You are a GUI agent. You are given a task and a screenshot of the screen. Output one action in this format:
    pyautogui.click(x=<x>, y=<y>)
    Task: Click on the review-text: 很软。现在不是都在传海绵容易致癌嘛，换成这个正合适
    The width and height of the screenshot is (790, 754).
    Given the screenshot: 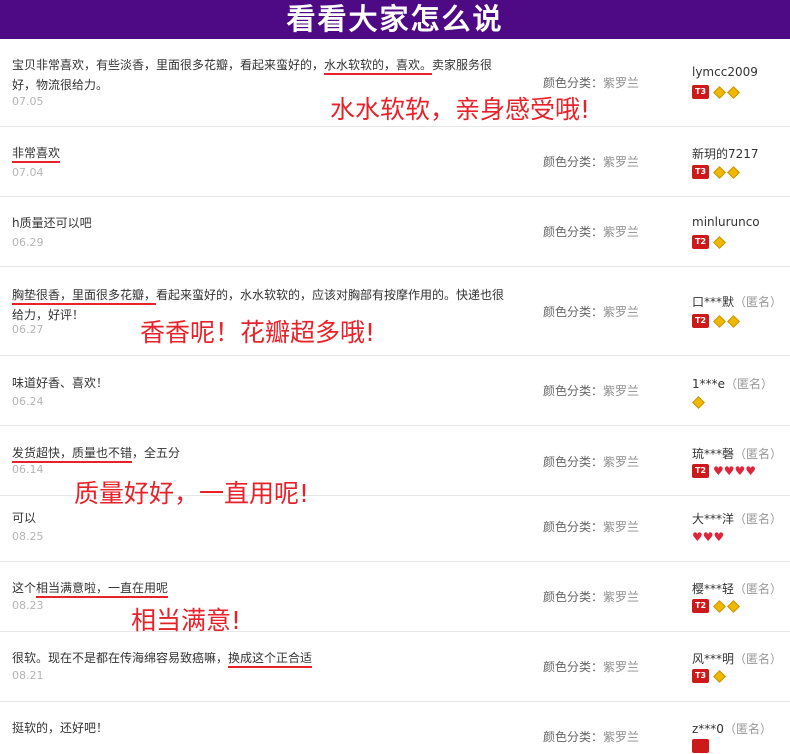 What is the action you would take?
    pyautogui.click(x=262, y=658)
    